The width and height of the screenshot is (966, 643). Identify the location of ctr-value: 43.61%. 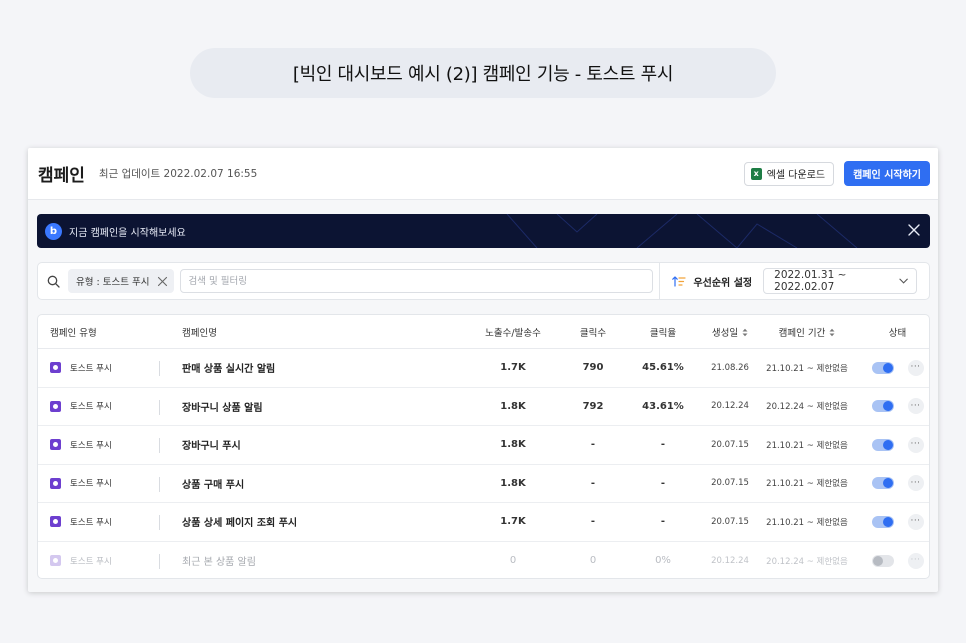
(663, 406).